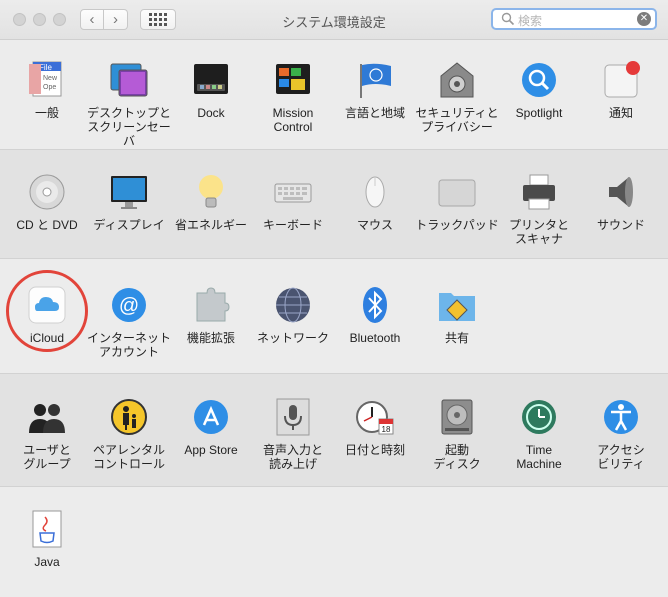  What do you see at coordinates (129, 127) in the screenshot?
I see `pref-label: デスクトップと スクリーンセーバ` at bounding box center [129, 127].